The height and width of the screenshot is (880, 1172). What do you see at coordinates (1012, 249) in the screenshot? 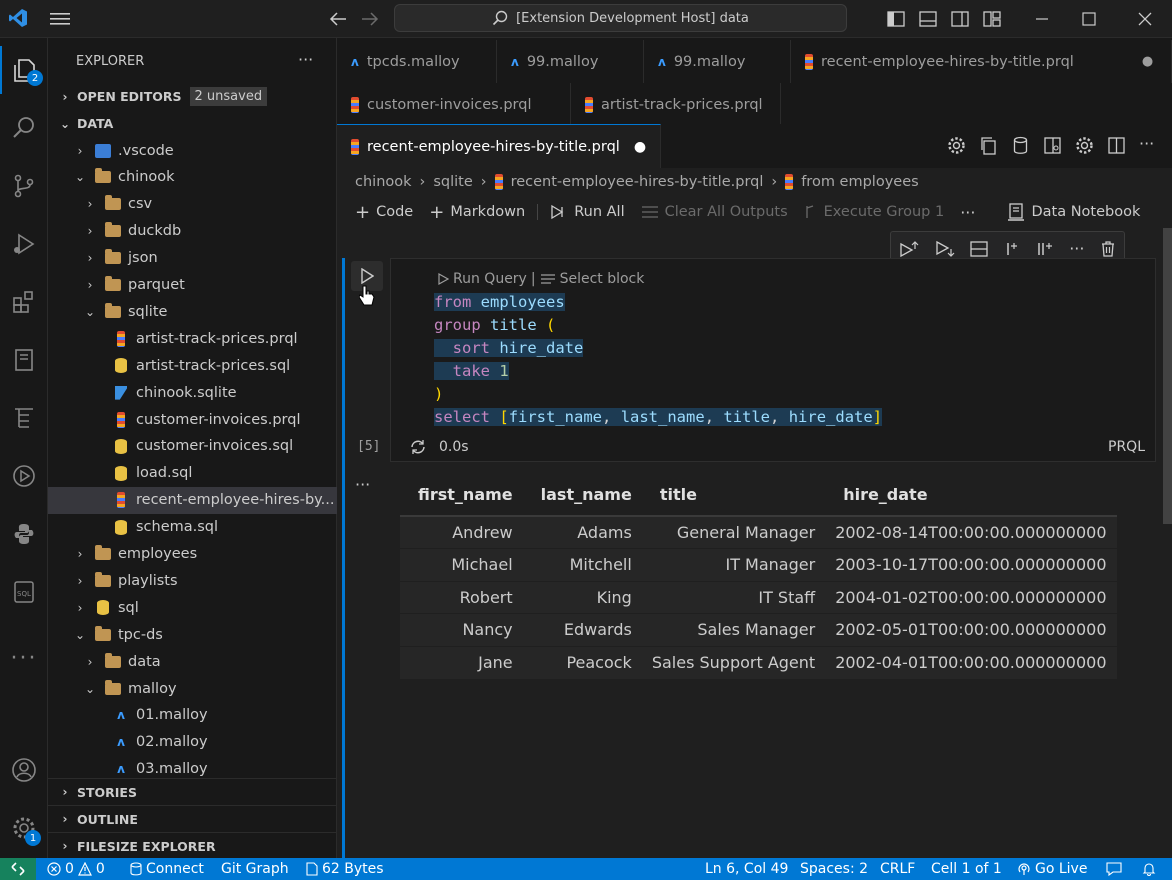
I see `insert-above-icon` at bounding box center [1012, 249].